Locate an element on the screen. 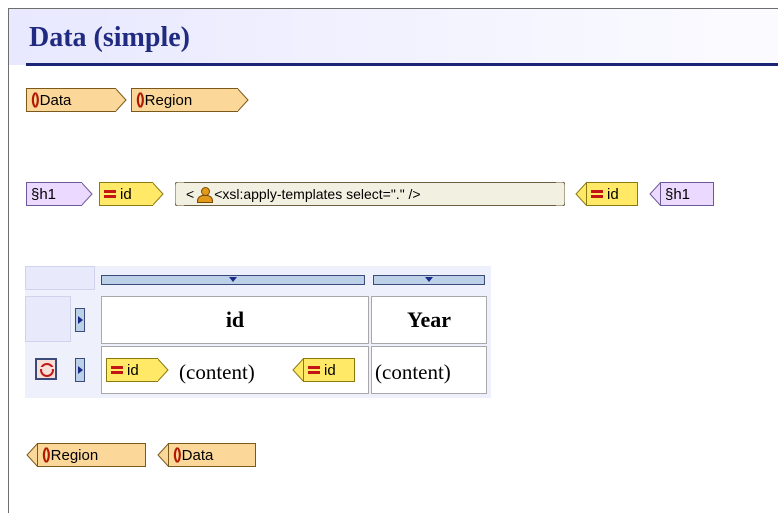  cell-id-end-tag: id is located at coordinates (323, 370).